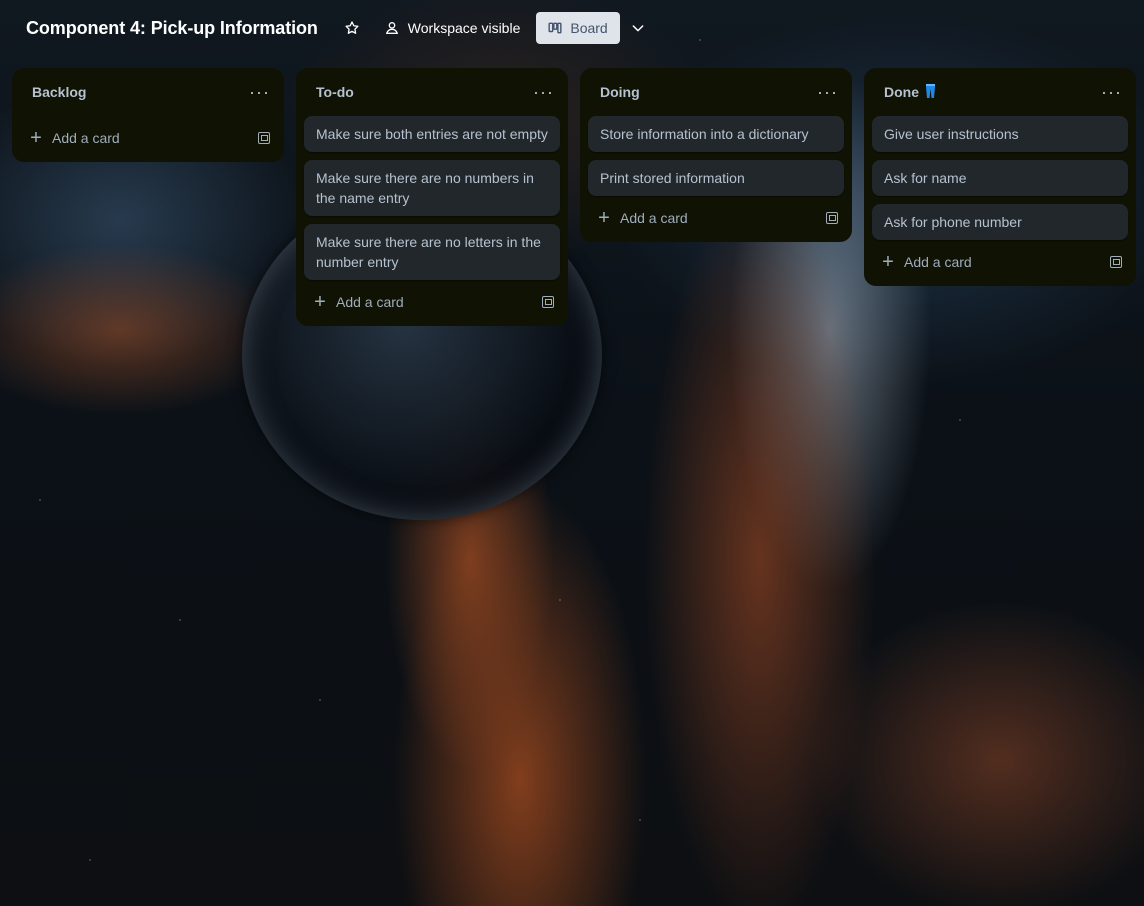 Image resolution: width=1144 pixels, height=906 pixels. Describe the element at coordinates (432, 134) in the screenshot. I see `card: Make sure both entries are not empty` at that location.